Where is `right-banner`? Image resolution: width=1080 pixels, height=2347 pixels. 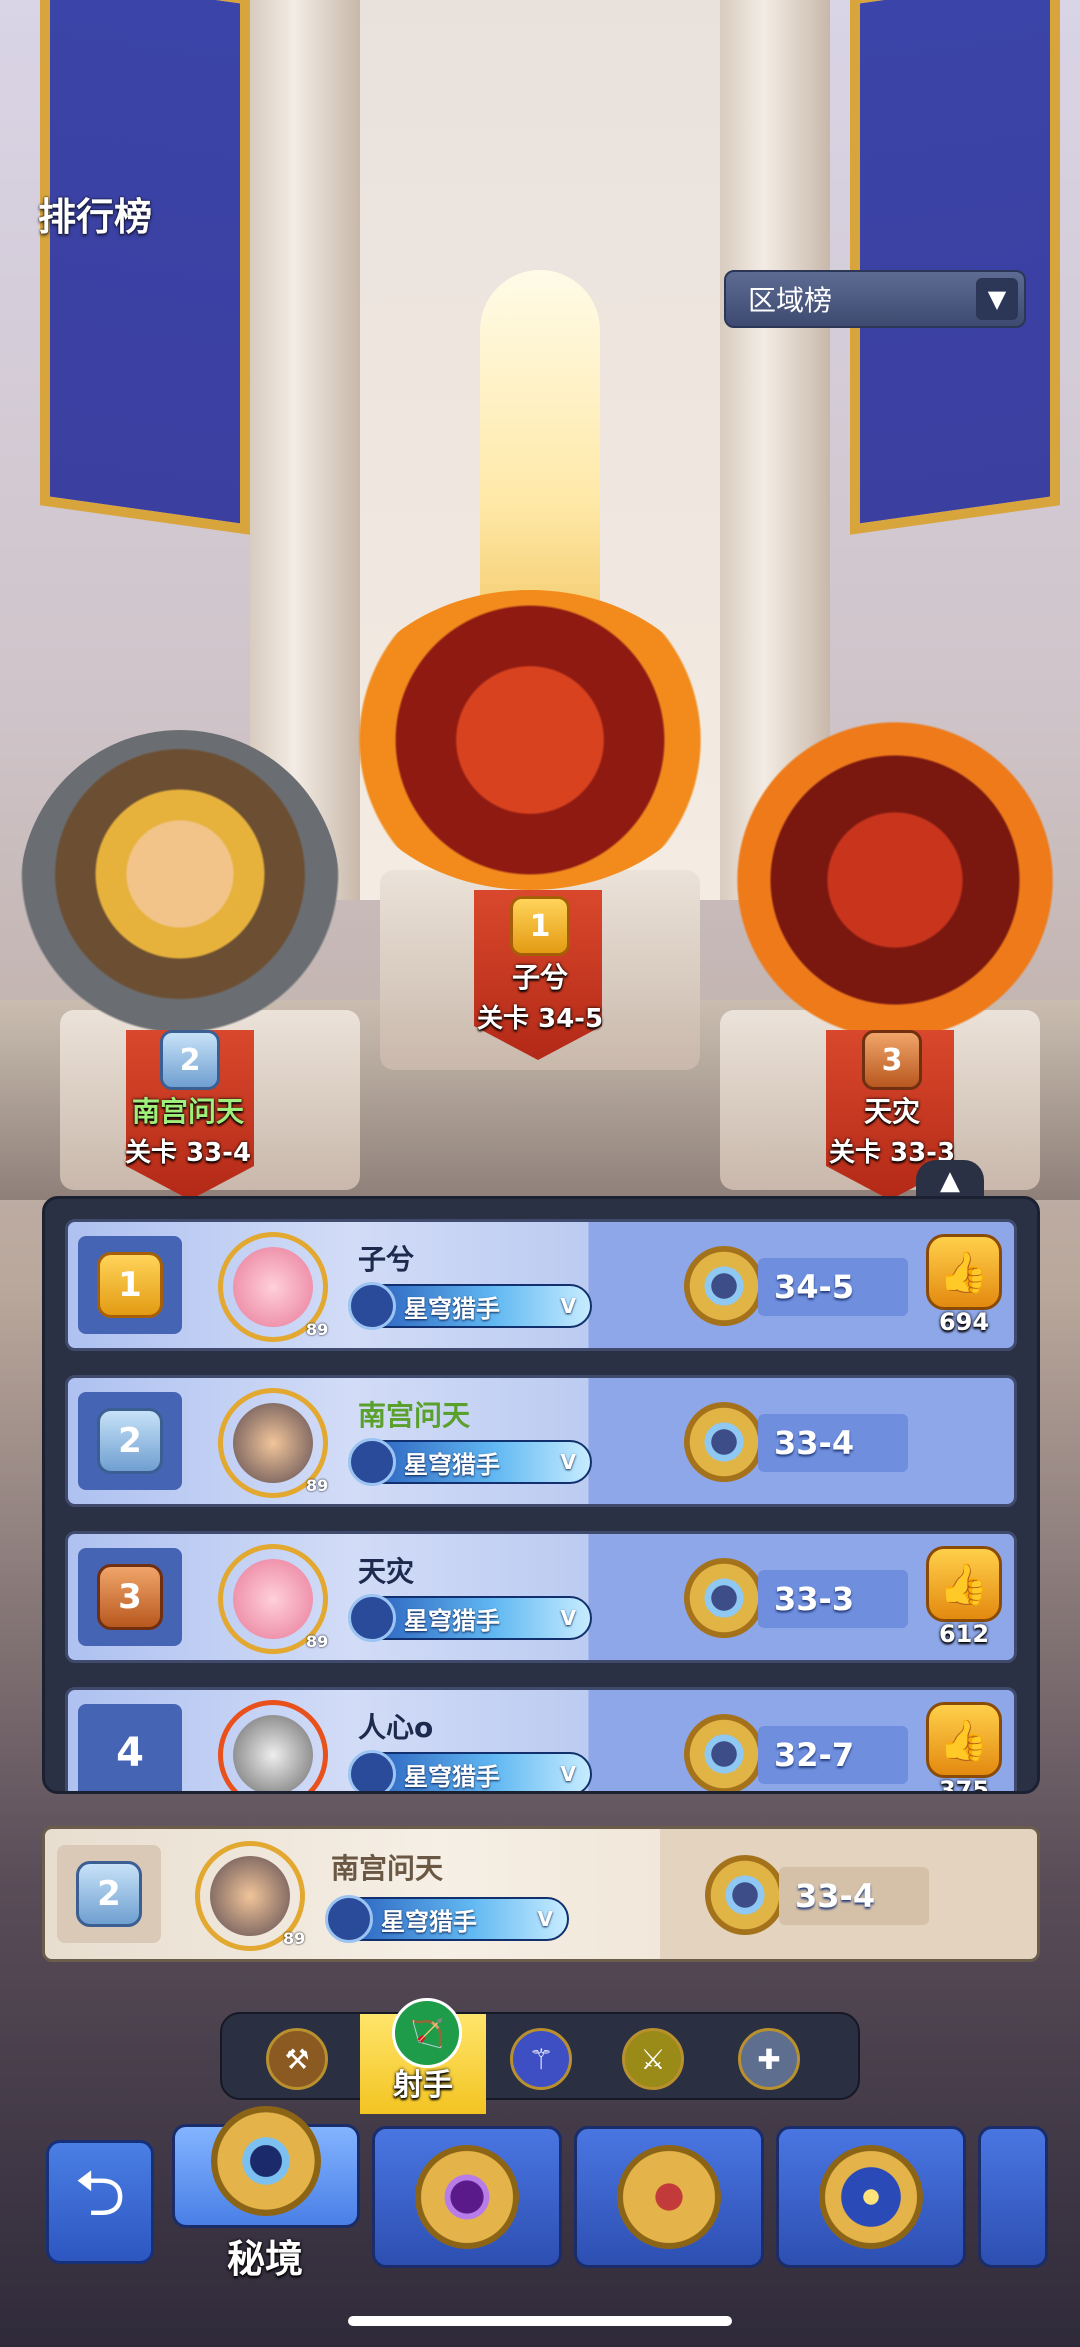 right-banner is located at coordinates (955, 267).